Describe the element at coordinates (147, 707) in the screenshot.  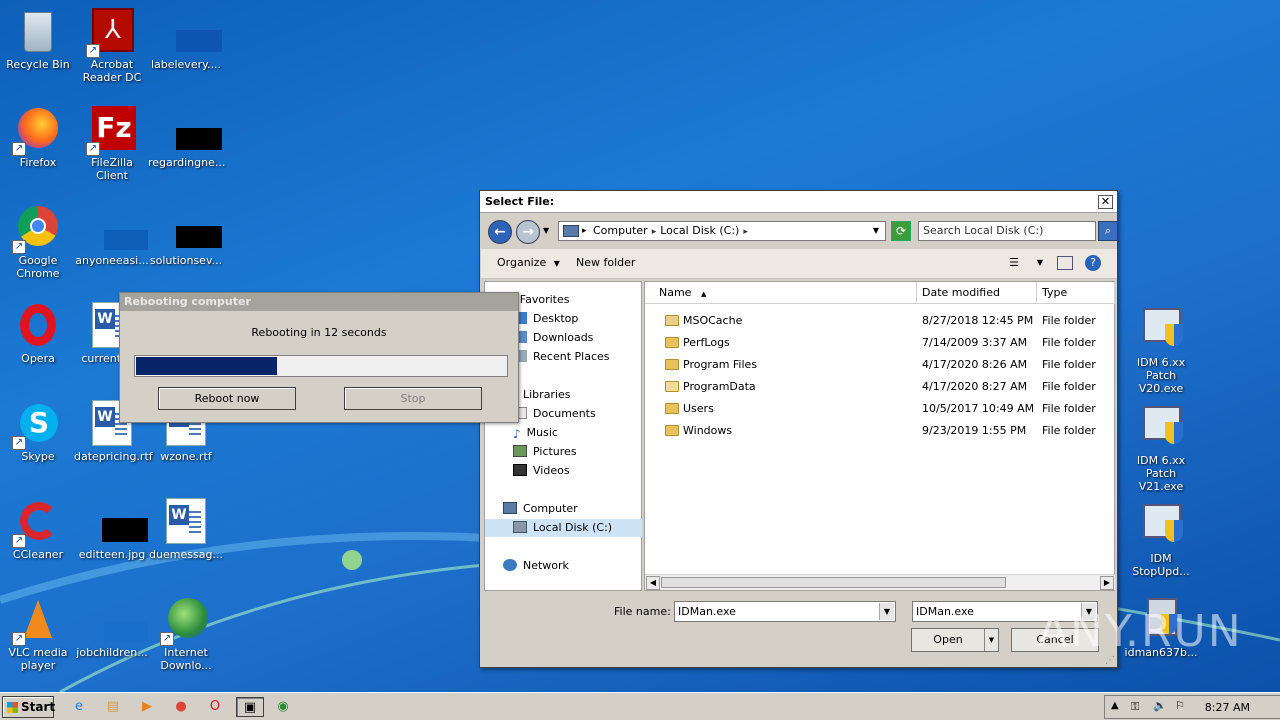
I see `media-player-icon: ▶` at that location.